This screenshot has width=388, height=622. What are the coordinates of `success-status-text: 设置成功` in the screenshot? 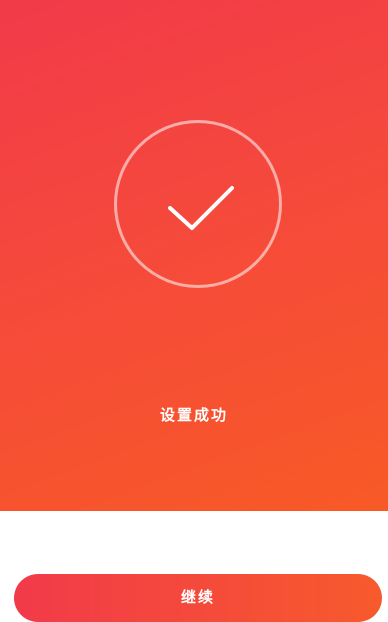 It's located at (193, 415).